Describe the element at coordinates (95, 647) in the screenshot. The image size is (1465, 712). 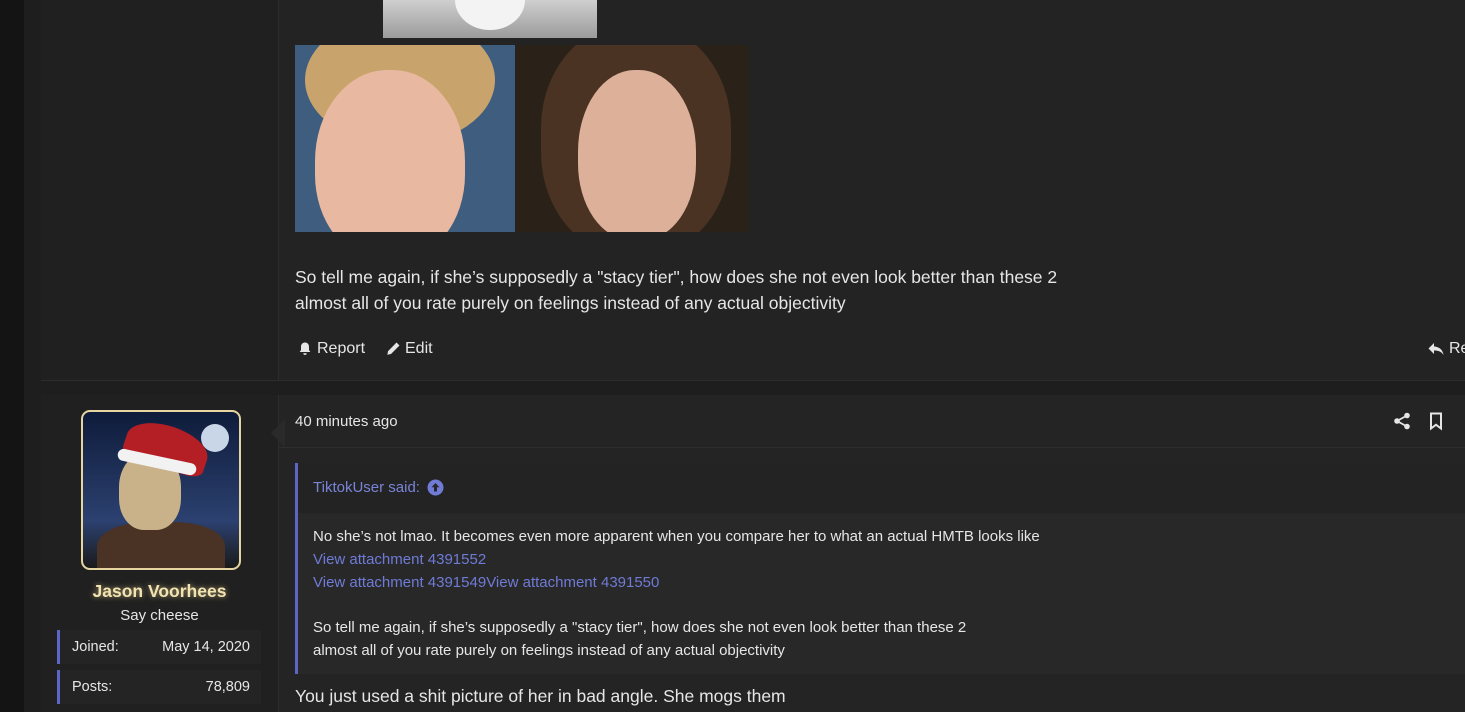
I see `stat-label: Joined:` at that location.